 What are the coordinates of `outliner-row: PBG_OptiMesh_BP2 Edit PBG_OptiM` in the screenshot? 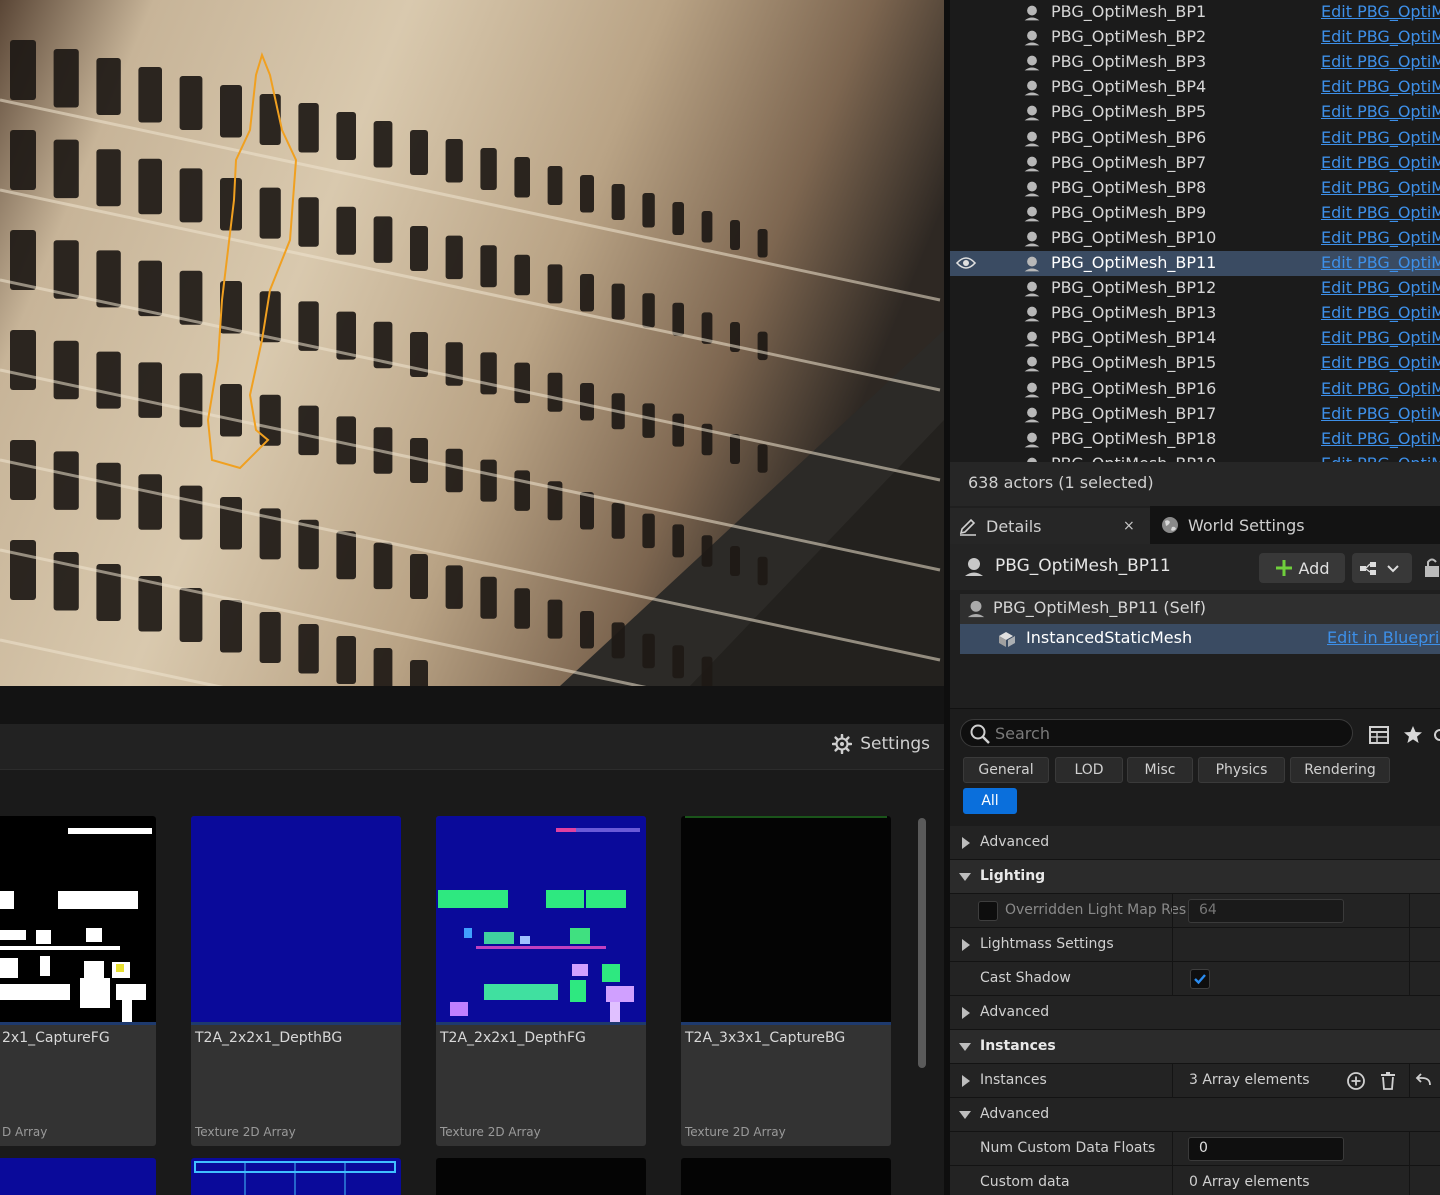 It's located at (1195, 37).